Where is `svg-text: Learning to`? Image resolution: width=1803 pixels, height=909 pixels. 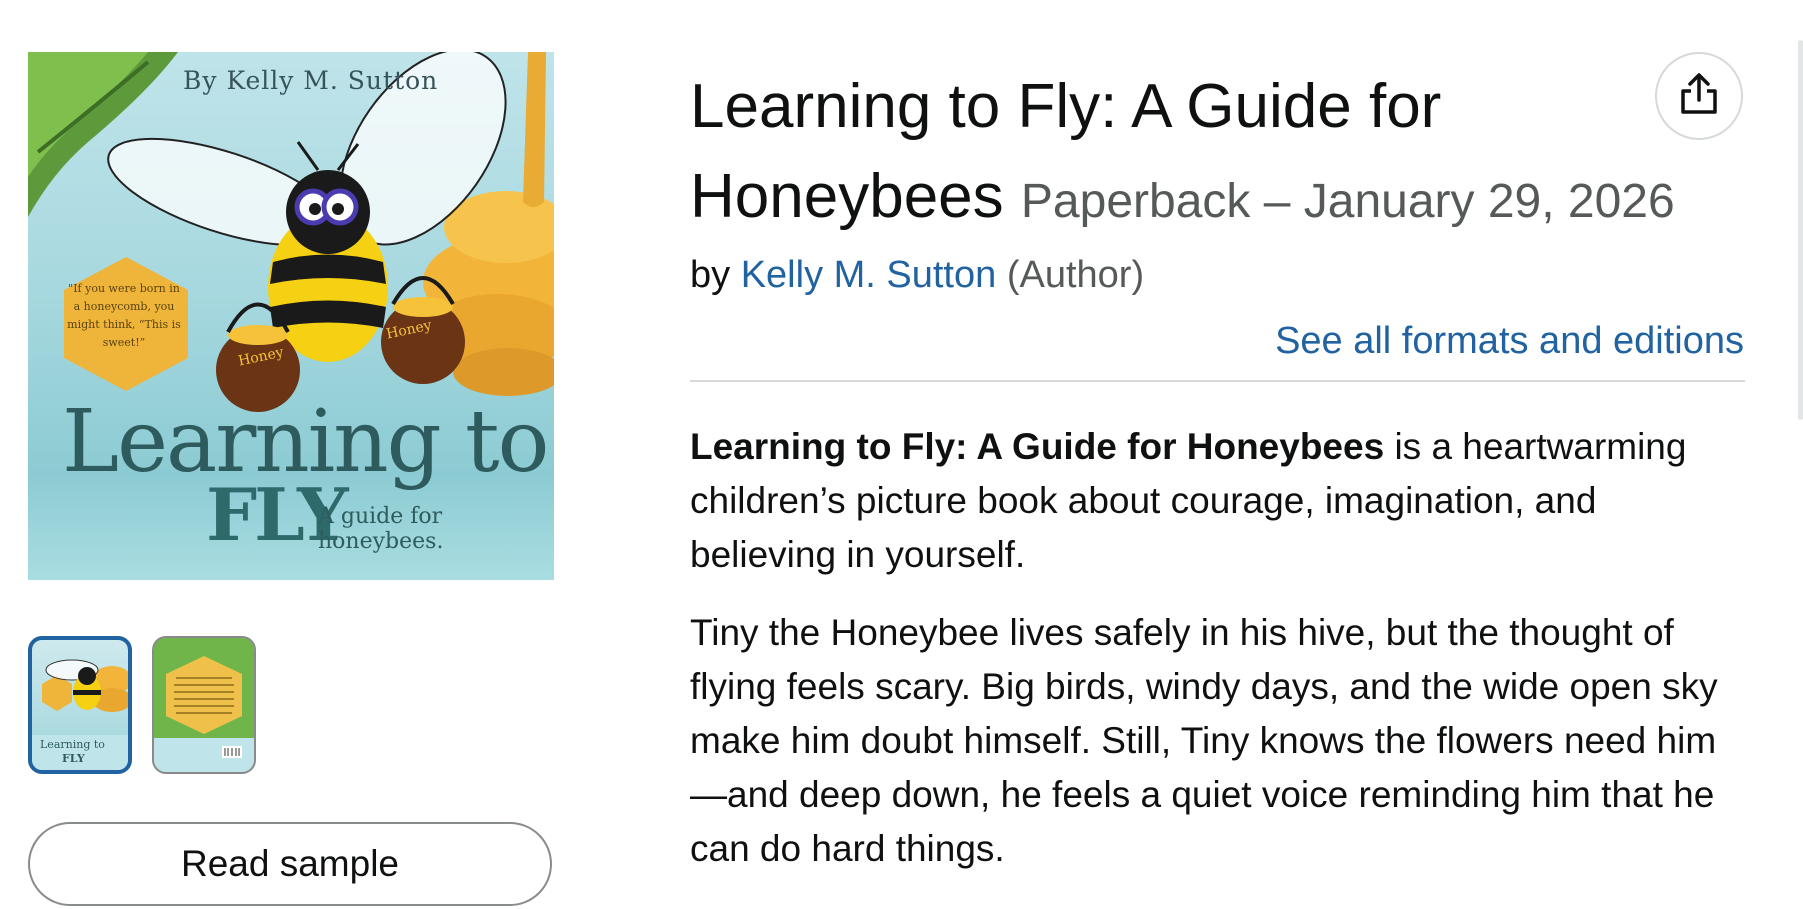 svg-text: Learning to is located at coordinates (72, 744).